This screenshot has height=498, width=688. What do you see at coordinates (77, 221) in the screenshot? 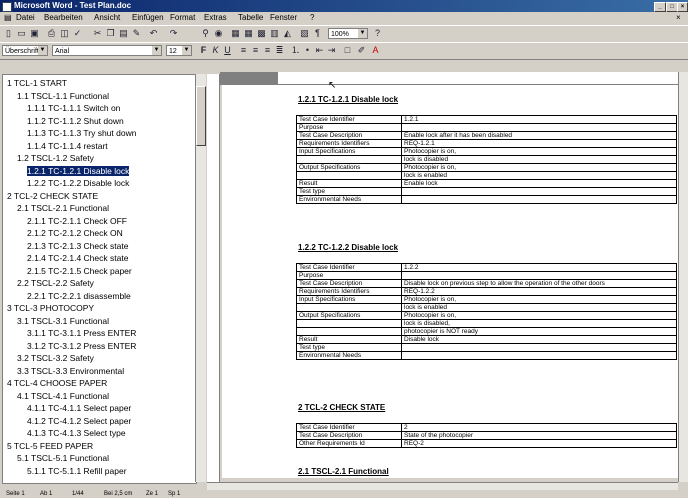
I see `docmap-item: 2.1.1 TC-2.1.1 Check OFF` at bounding box center [77, 221].